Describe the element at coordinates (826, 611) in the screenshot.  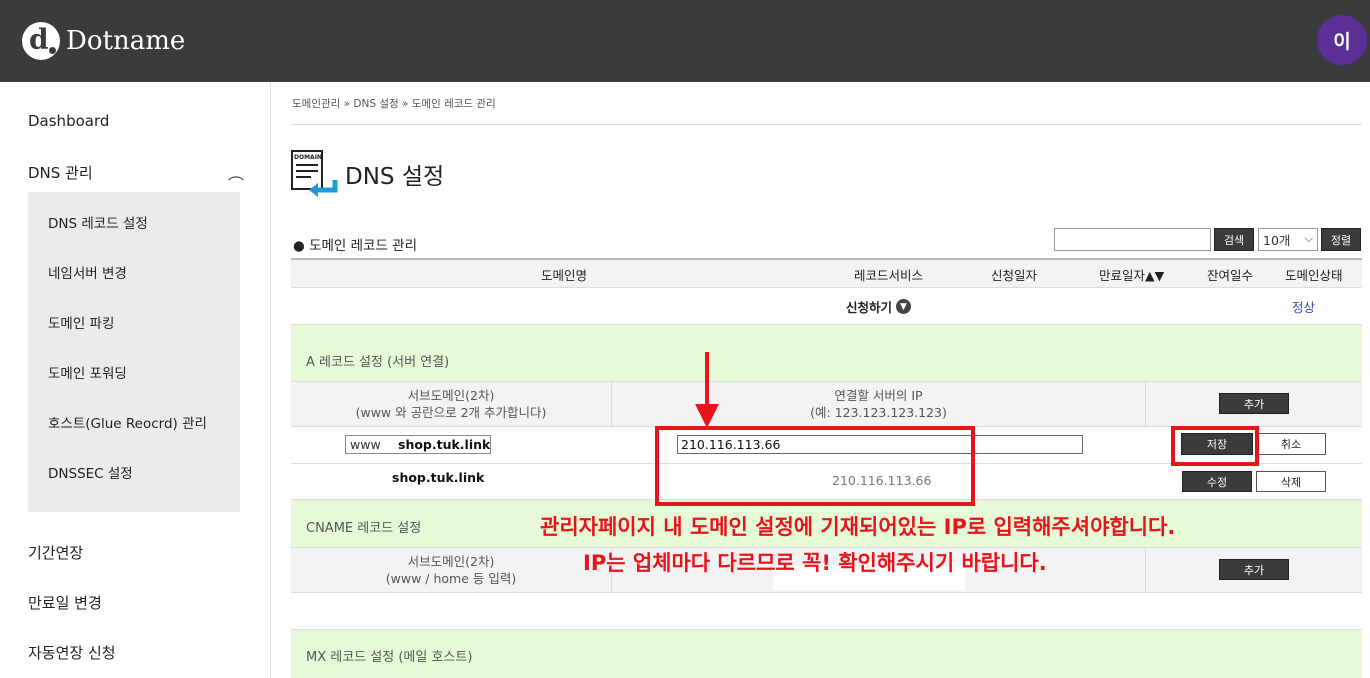
I see `cname-record-row` at that location.